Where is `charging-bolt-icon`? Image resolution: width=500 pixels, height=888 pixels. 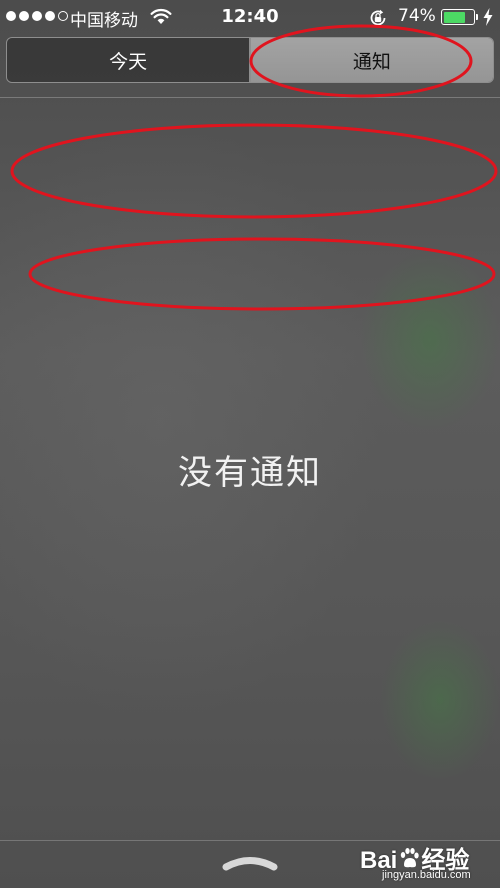
charging-bolt-icon is located at coordinates (488, 19).